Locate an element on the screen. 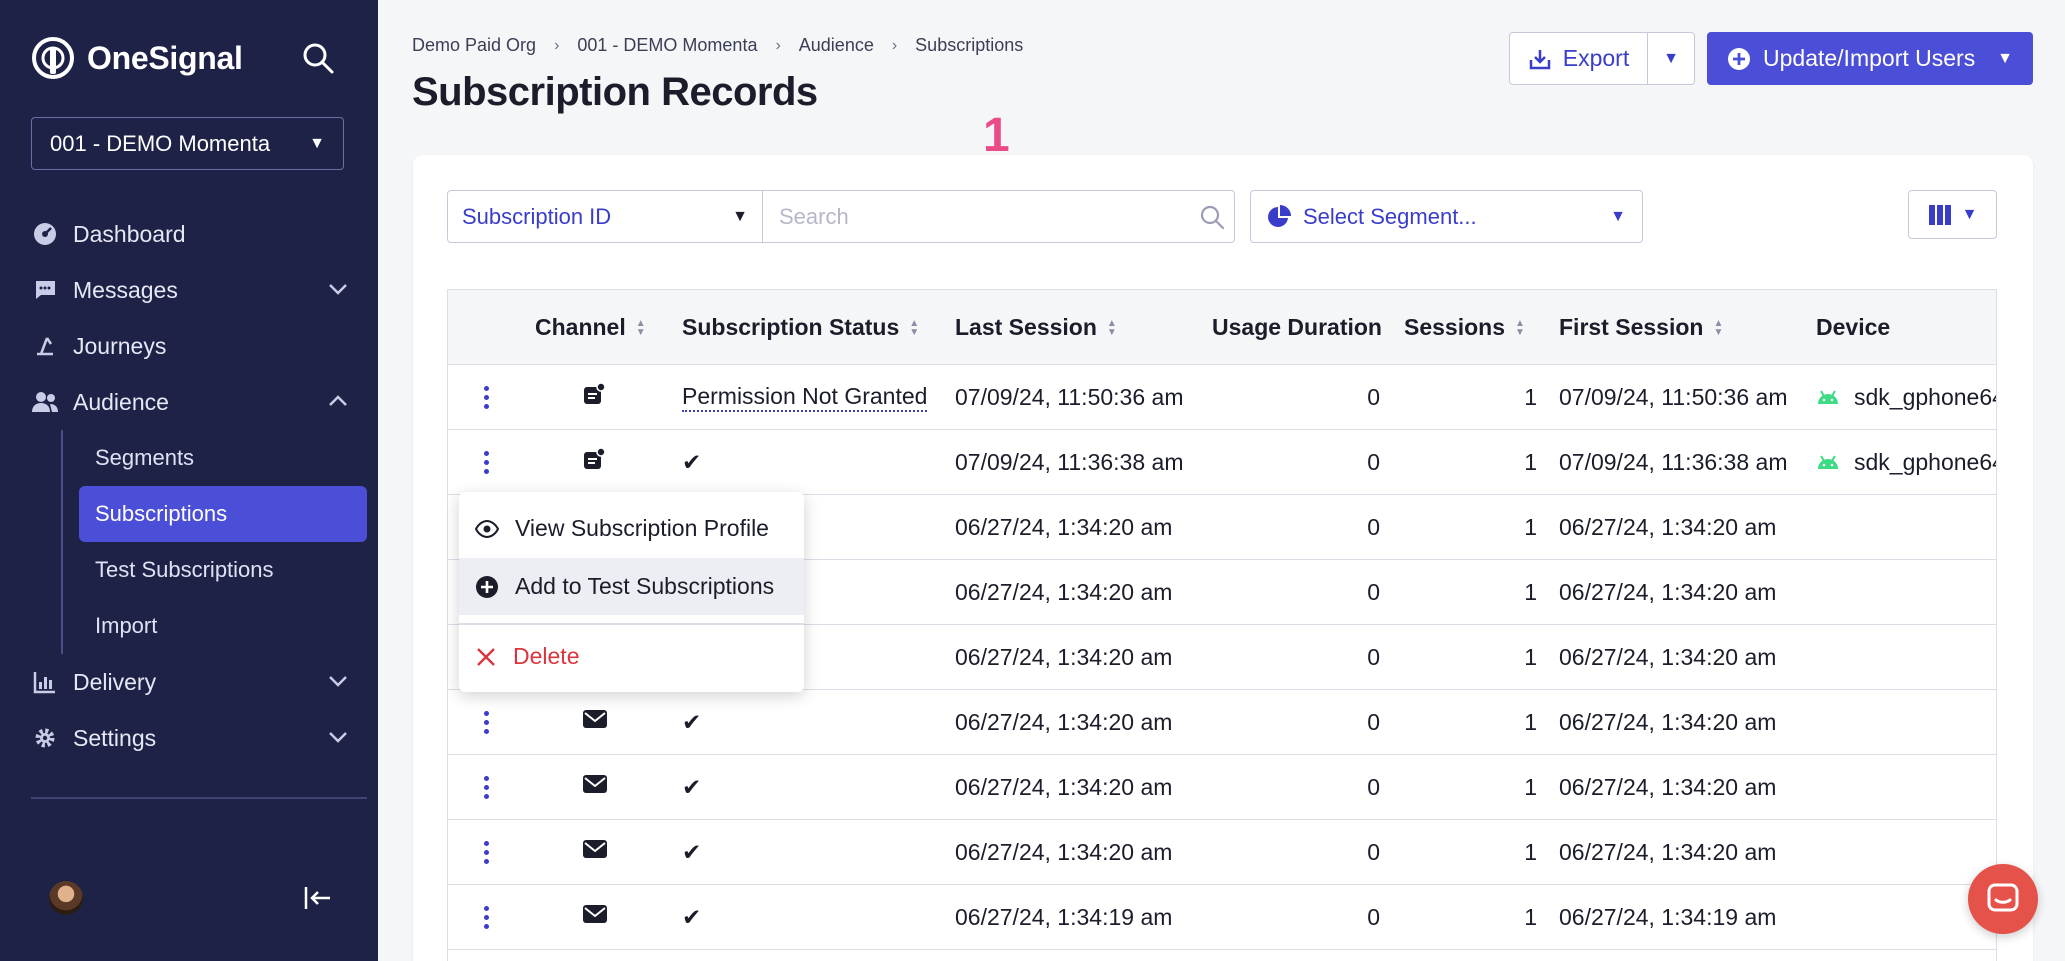  sidebar-item-messages: Messages is located at coordinates (199, 290).